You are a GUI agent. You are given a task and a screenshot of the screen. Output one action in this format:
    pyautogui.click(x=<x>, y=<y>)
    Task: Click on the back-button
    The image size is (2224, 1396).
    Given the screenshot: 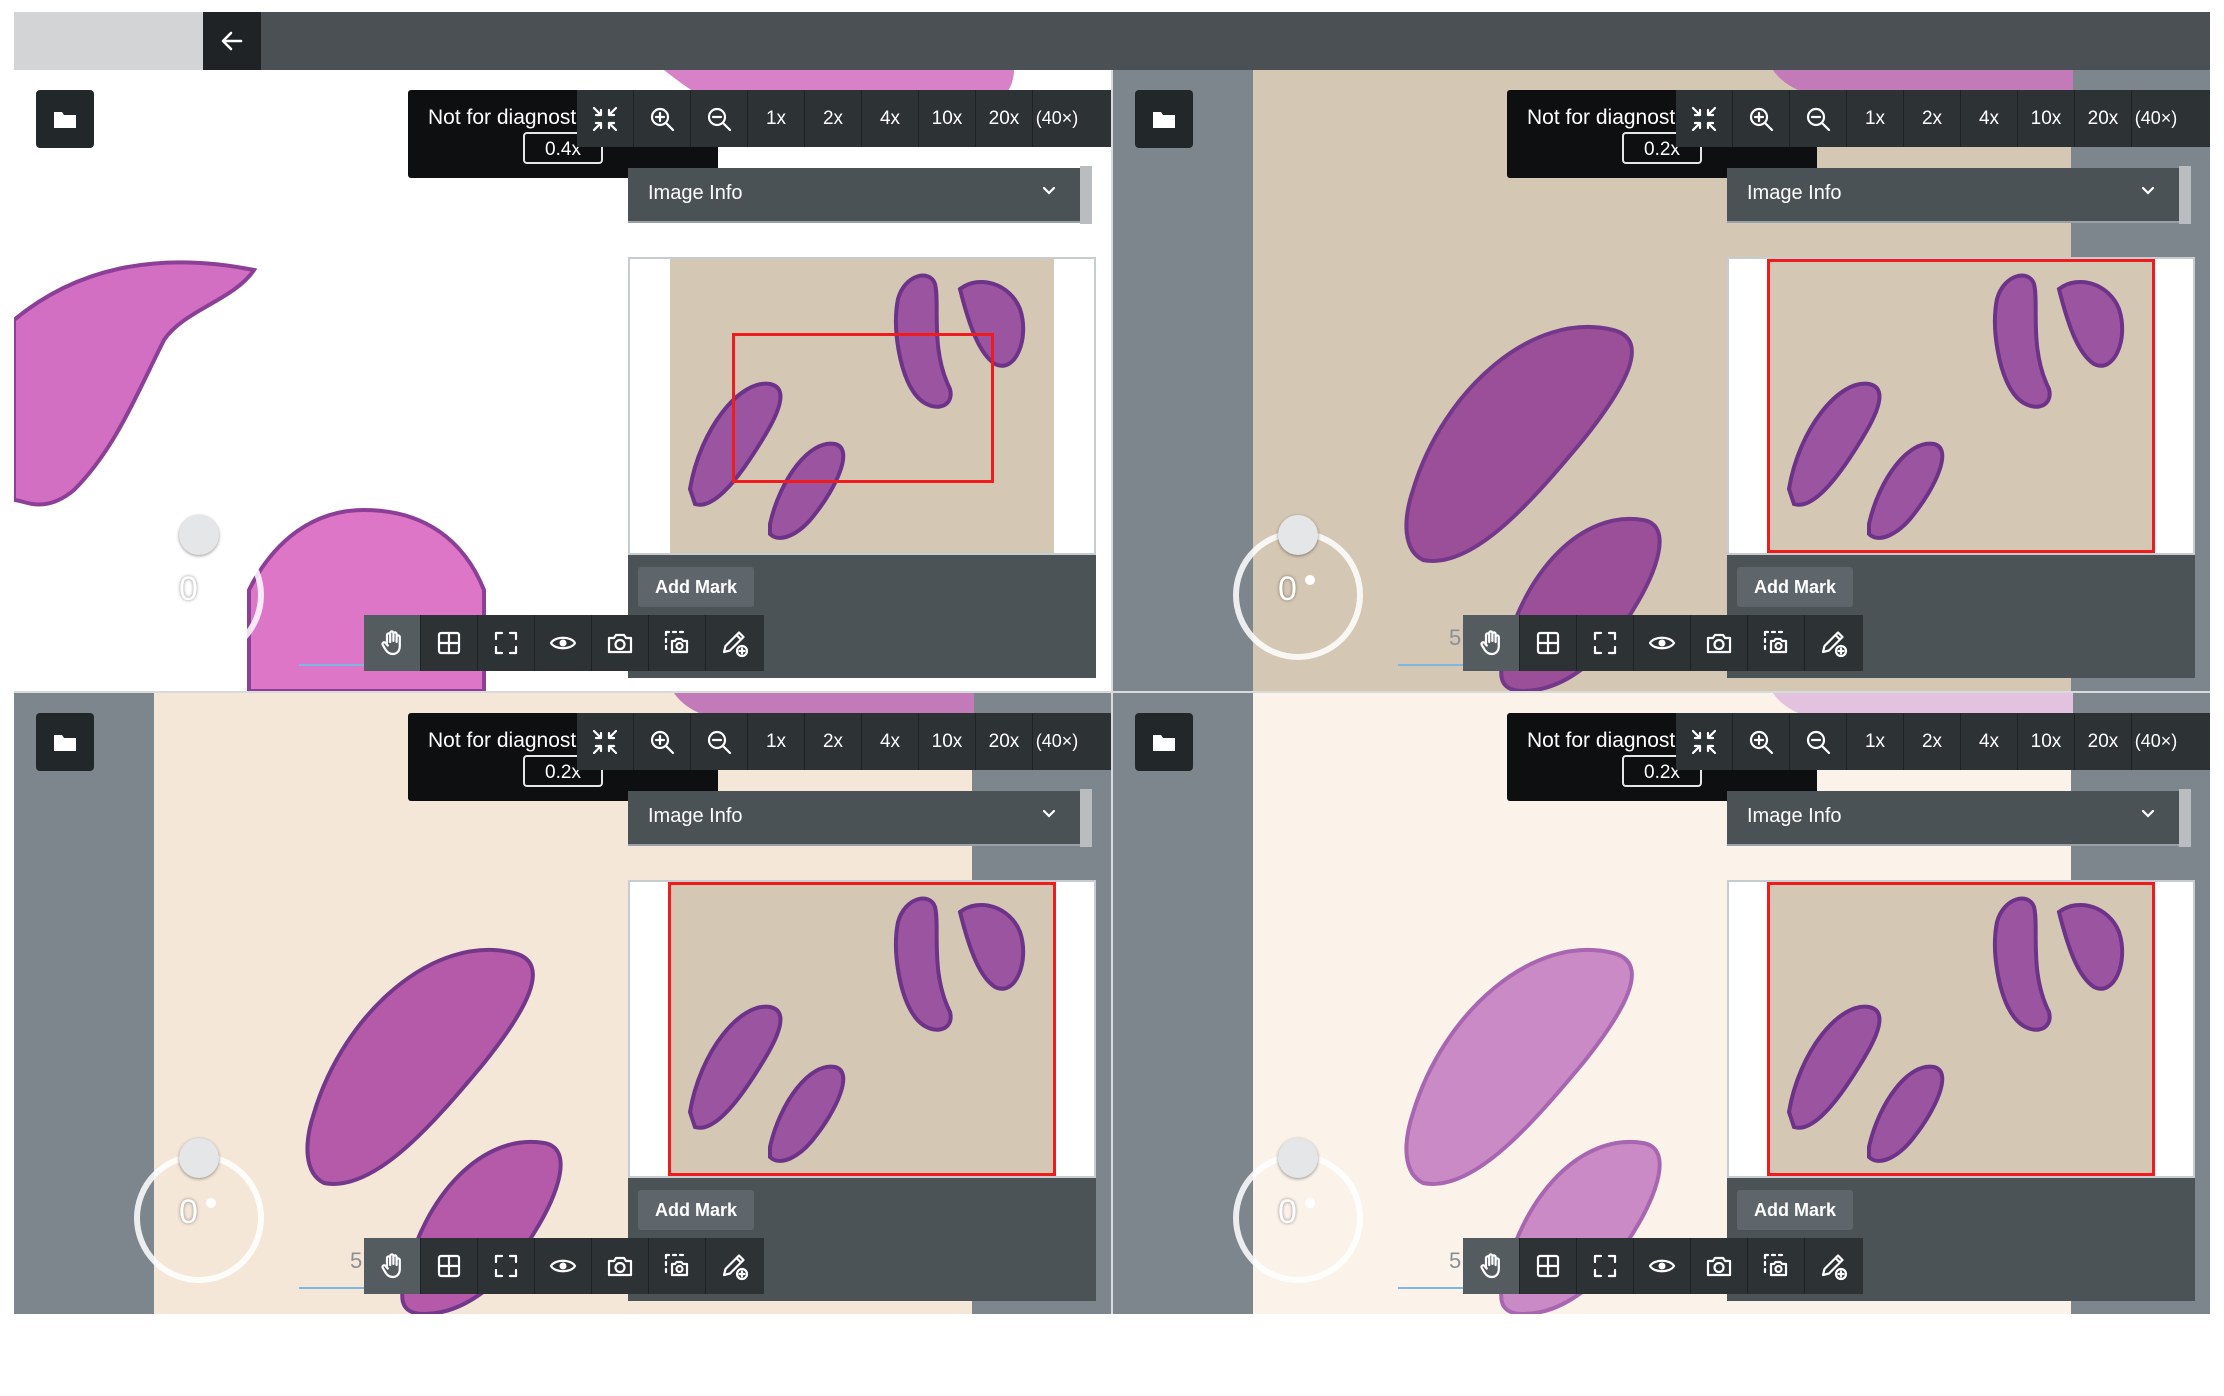 What is the action you would take?
    pyautogui.click(x=232, y=41)
    